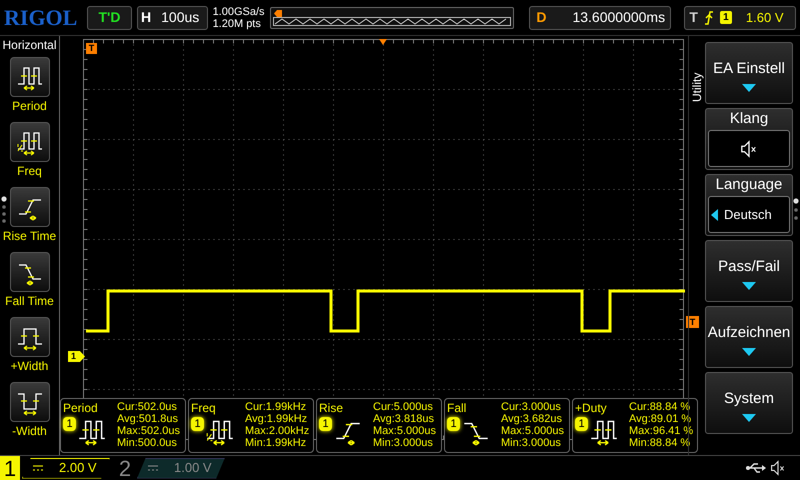 This screenshot has height=480, width=800. Describe the element at coordinates (749, 337) in the screenshot. I see `menu-button: Aufzeichnen` at that location.